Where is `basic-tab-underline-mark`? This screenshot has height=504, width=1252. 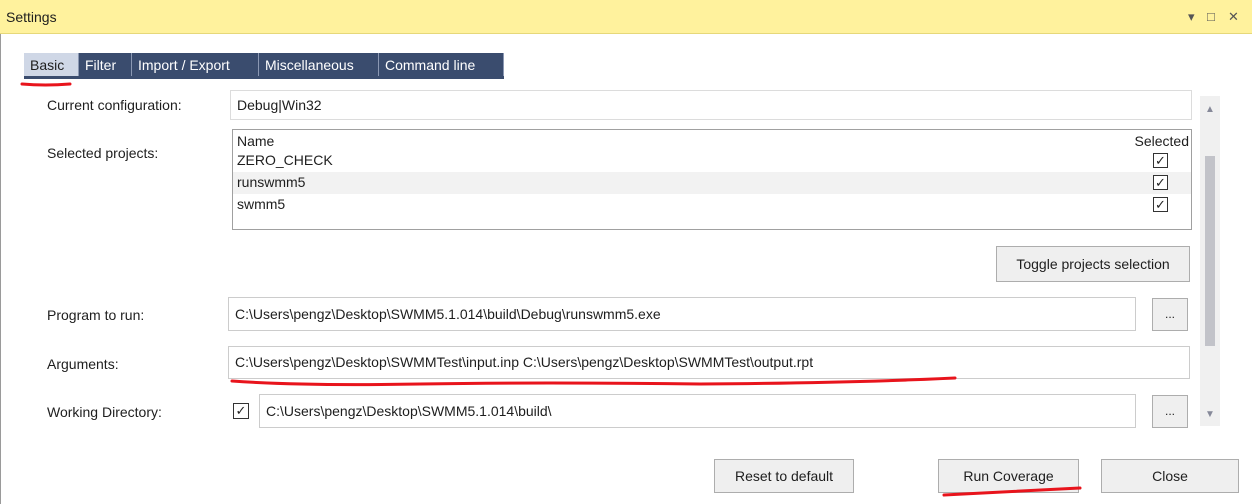
basic-tab-underline-mark is located at coordinates (46, 84).